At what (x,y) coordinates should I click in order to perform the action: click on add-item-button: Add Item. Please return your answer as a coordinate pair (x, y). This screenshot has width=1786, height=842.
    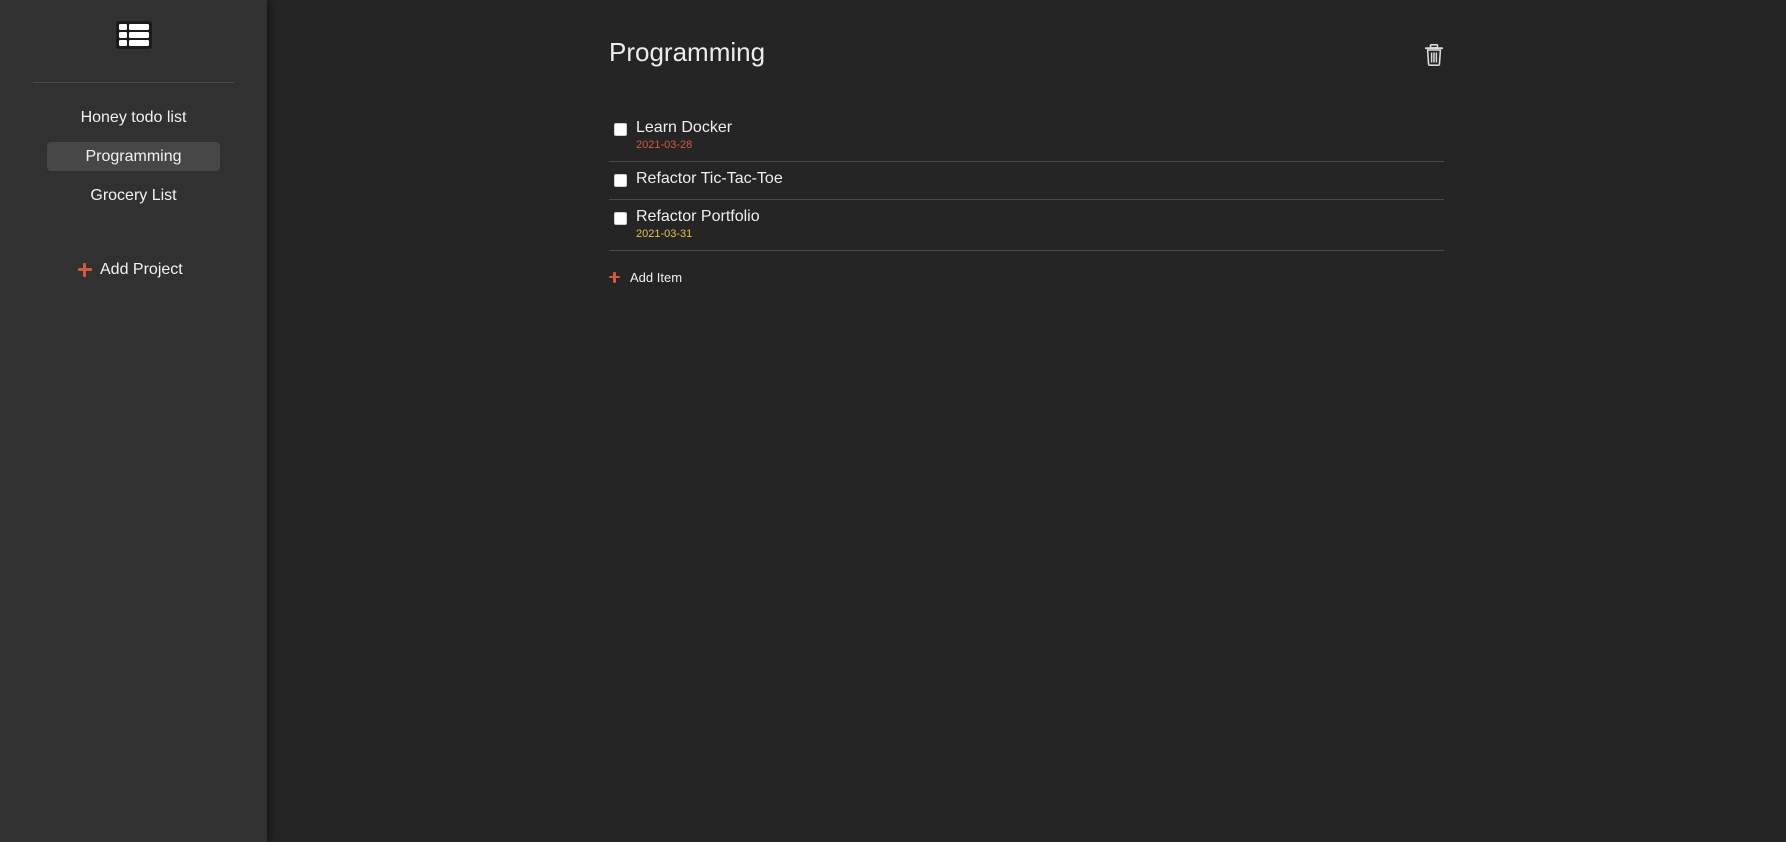
    Looking at the image, I should click on (645, 277).